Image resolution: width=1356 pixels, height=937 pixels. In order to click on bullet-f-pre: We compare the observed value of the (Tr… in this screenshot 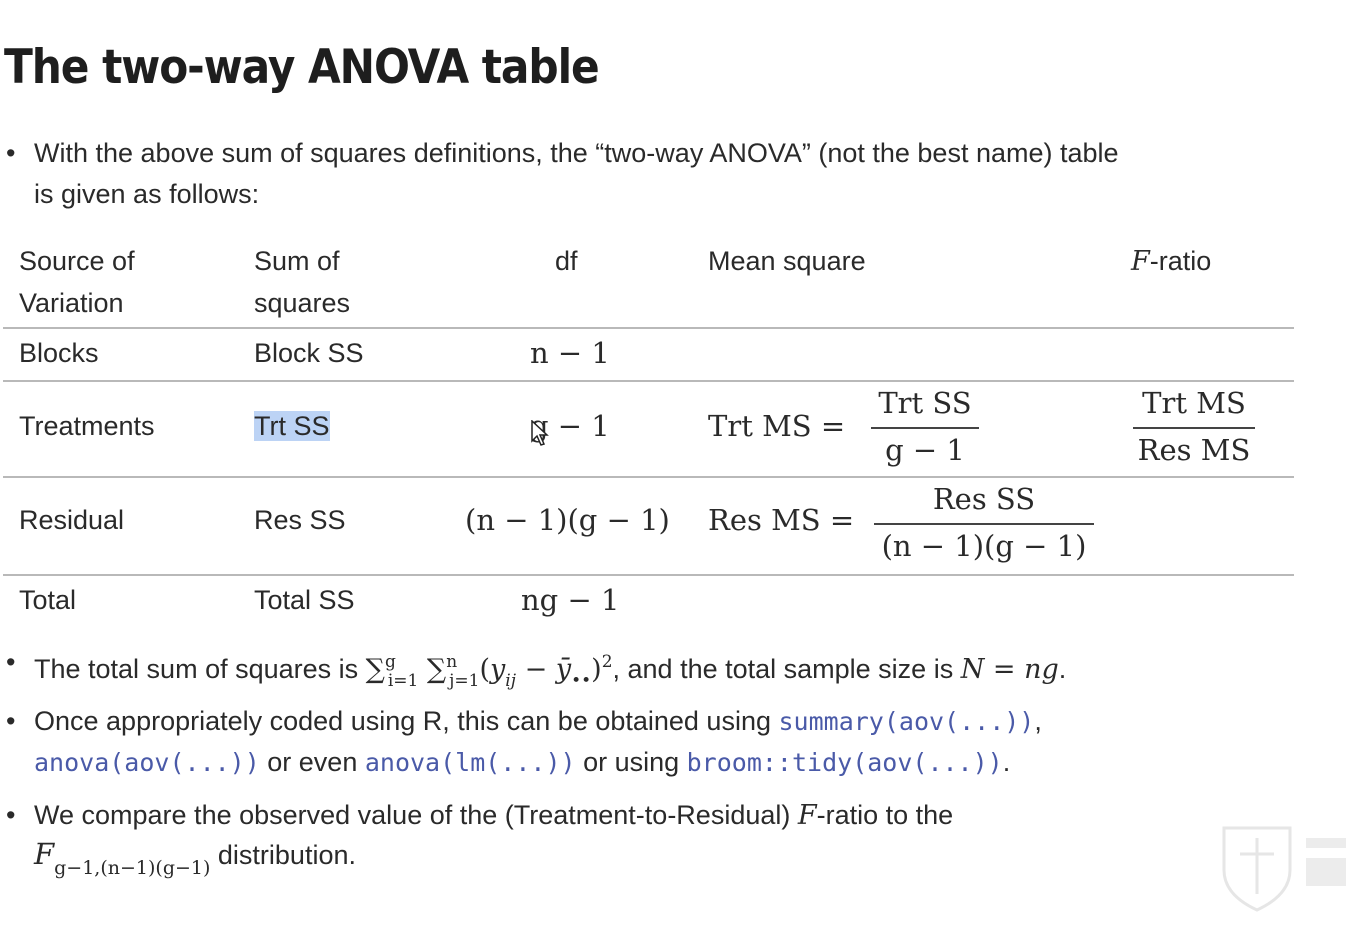, I will do `click(416, 815)`.